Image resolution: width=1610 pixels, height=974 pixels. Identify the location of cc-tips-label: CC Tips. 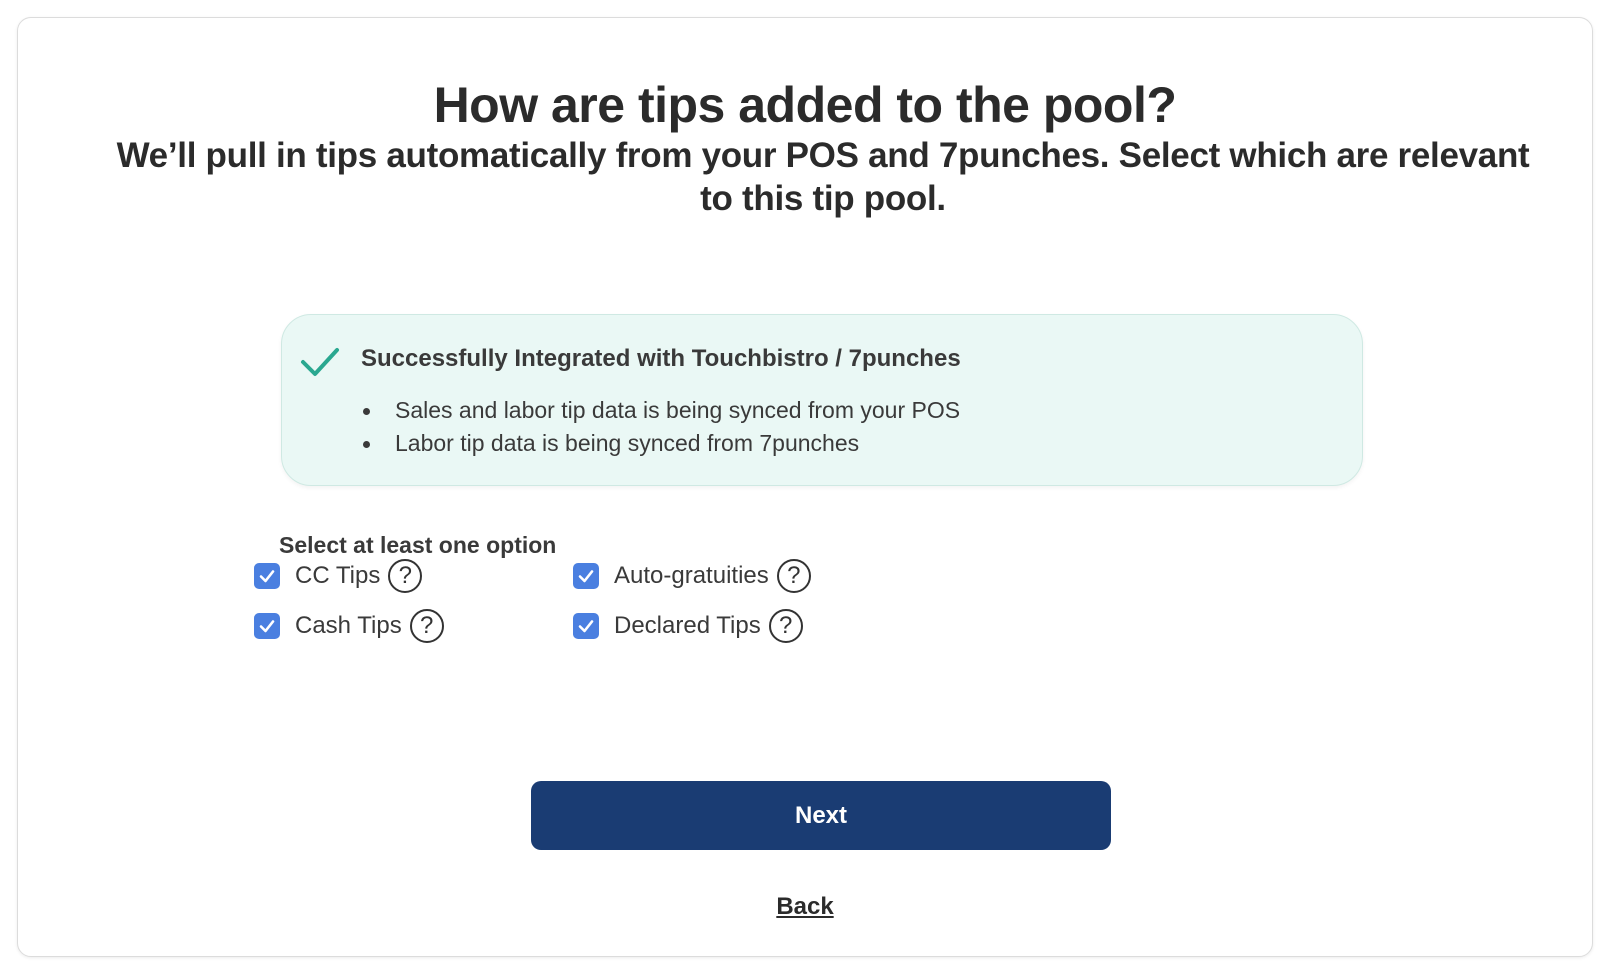
(337, 576).